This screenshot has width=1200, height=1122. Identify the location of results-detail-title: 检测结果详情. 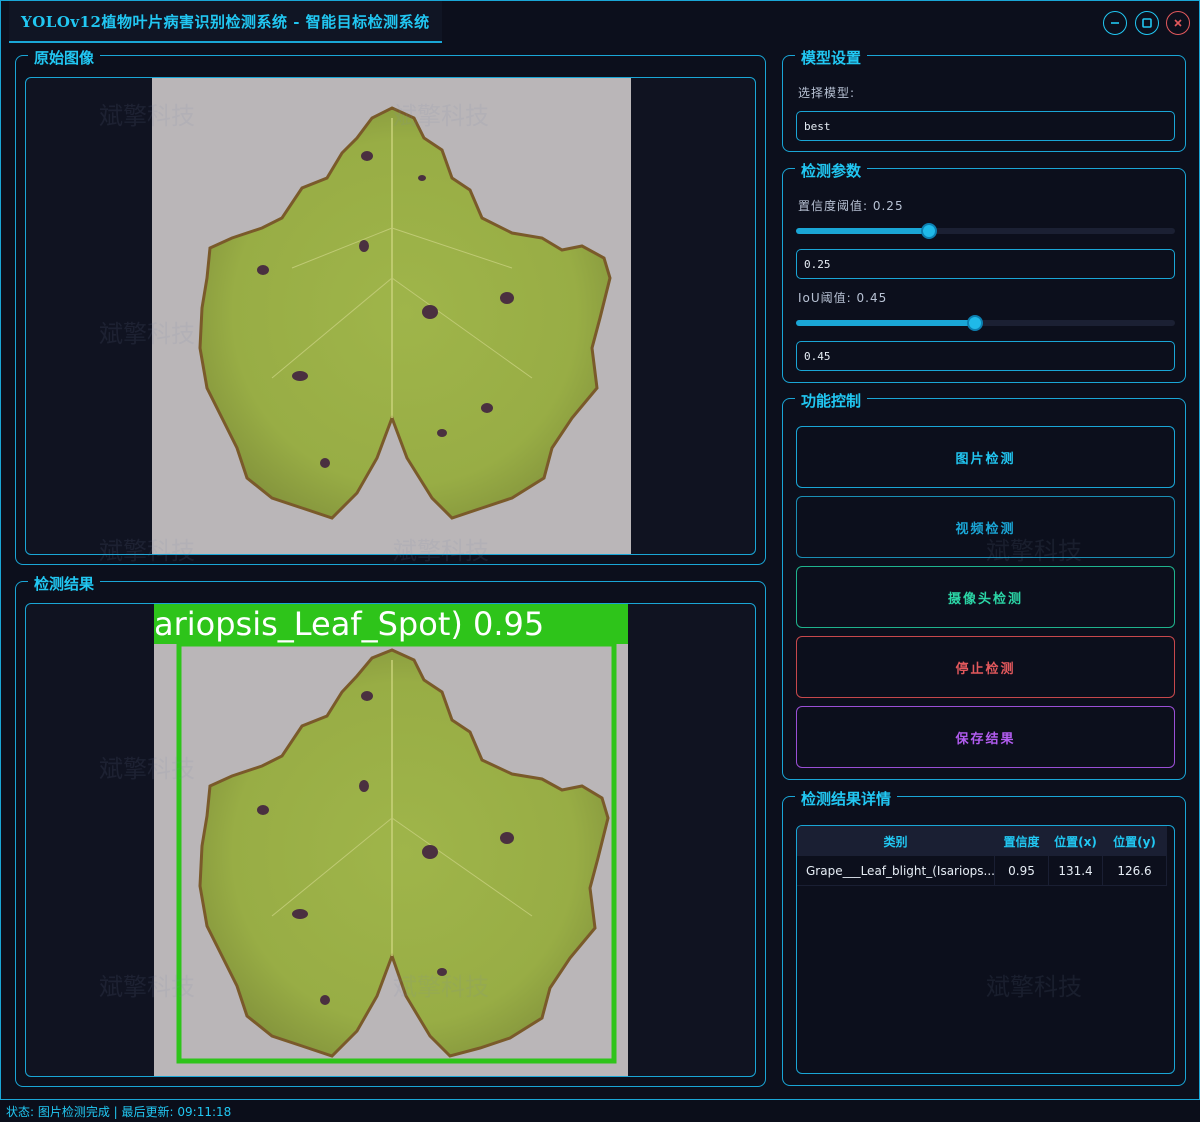
(846, 798).